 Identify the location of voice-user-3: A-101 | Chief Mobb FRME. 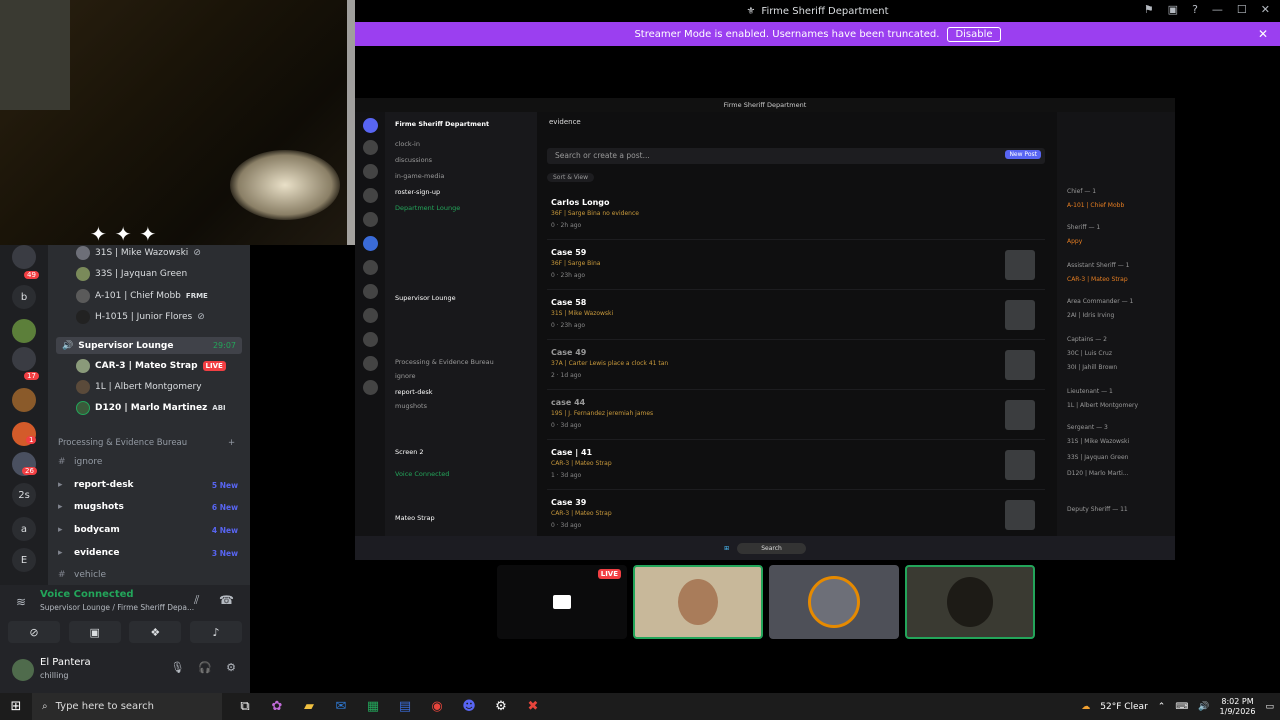
(142, 296).